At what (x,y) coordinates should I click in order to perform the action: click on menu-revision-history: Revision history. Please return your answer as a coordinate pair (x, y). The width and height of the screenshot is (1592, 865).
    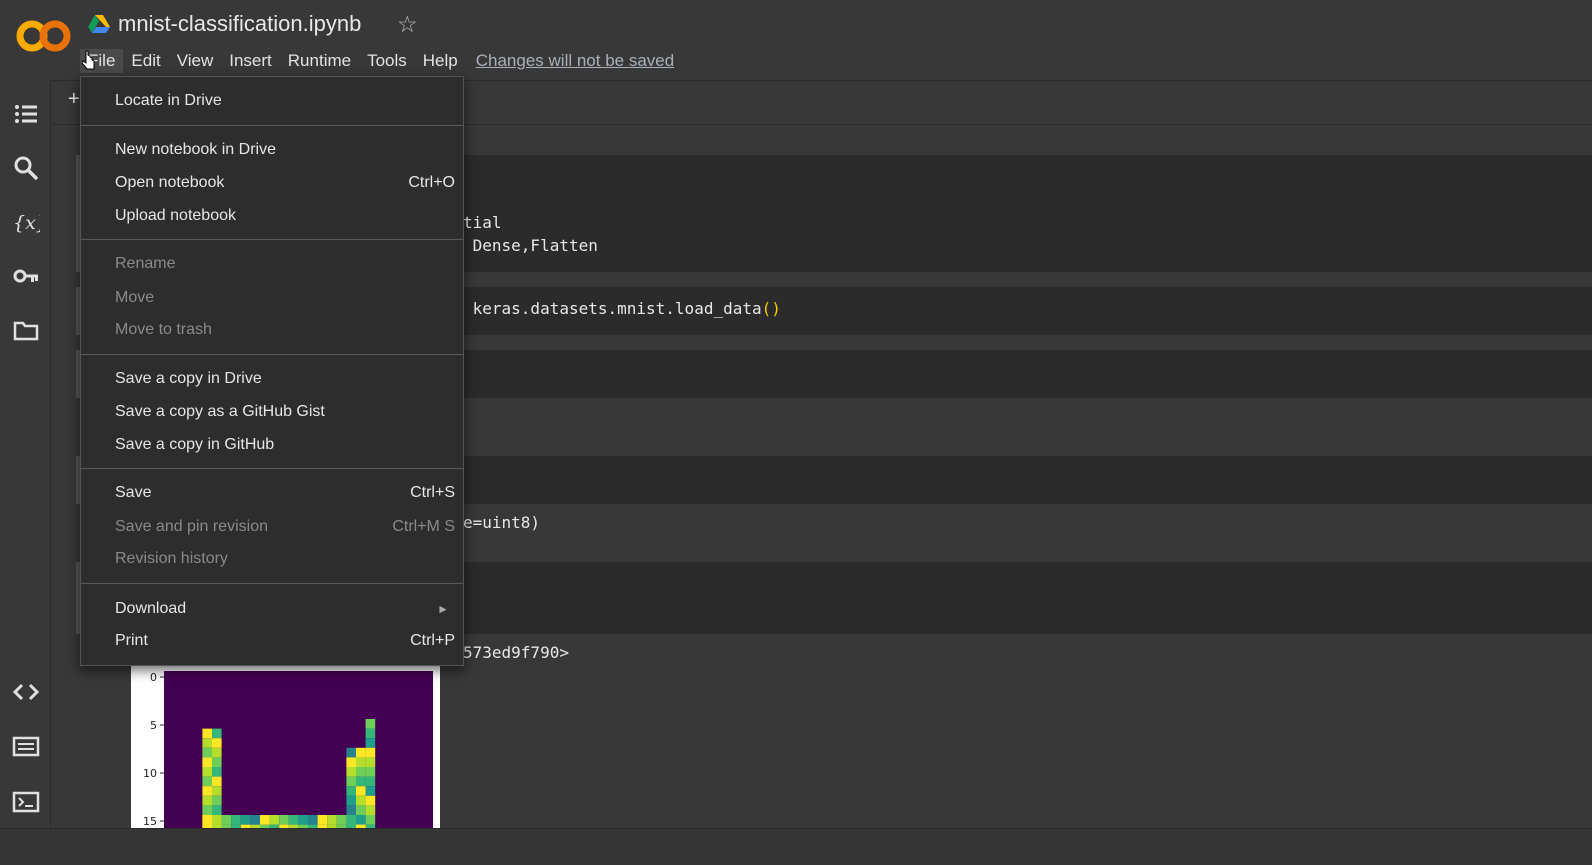
    Looking at the image, I should click on (171, 558).